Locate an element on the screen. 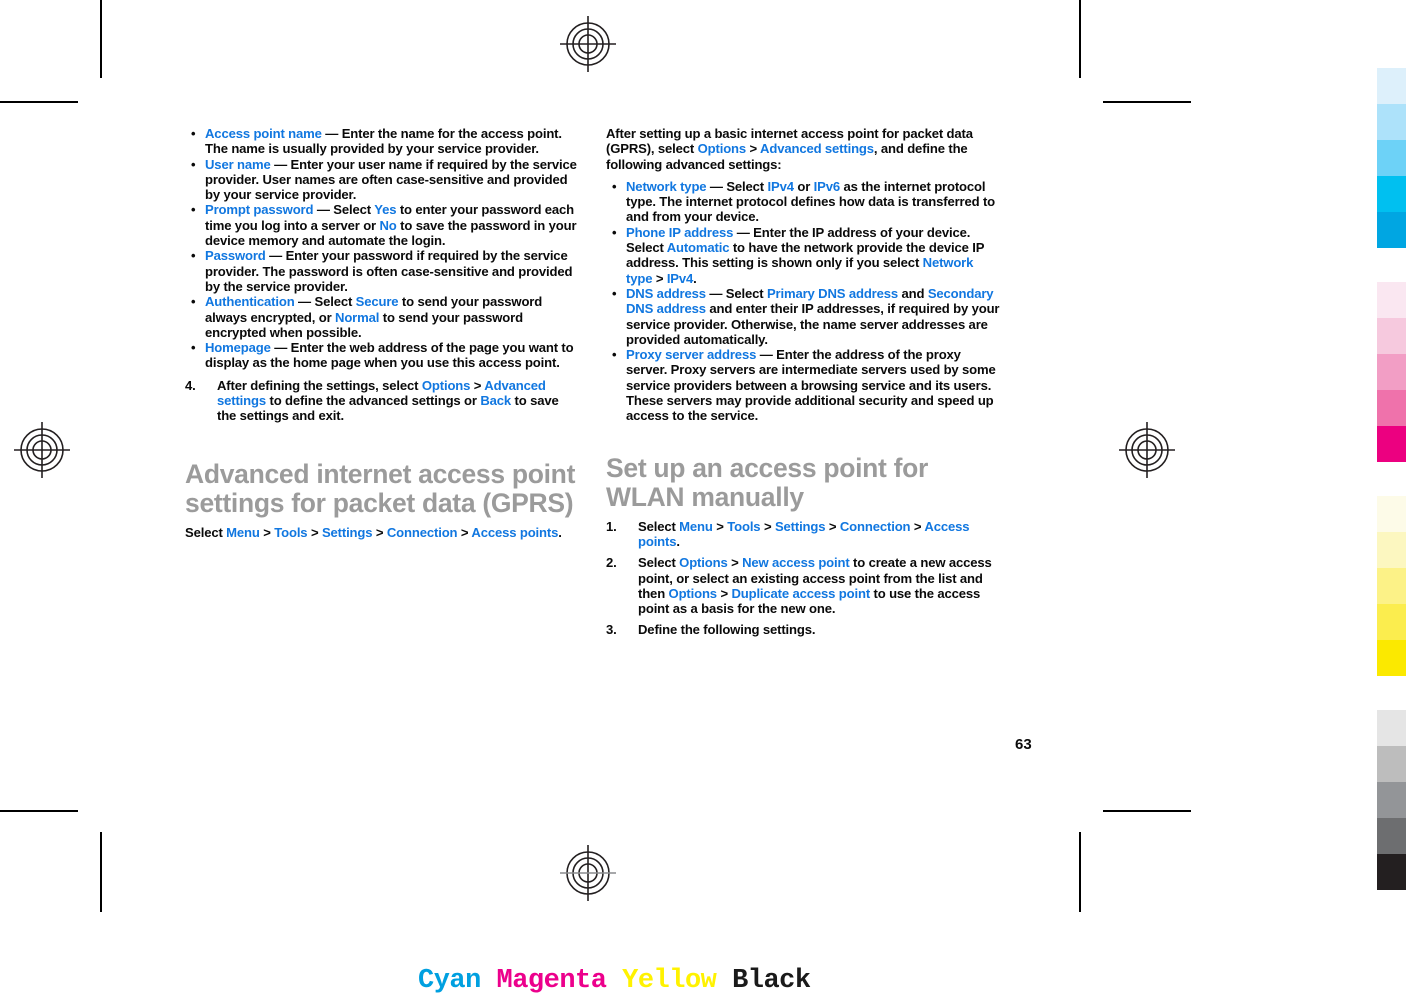 The height and width of the screenshot is (1001, 1406). legend-space is located at coordinates (724, 981).